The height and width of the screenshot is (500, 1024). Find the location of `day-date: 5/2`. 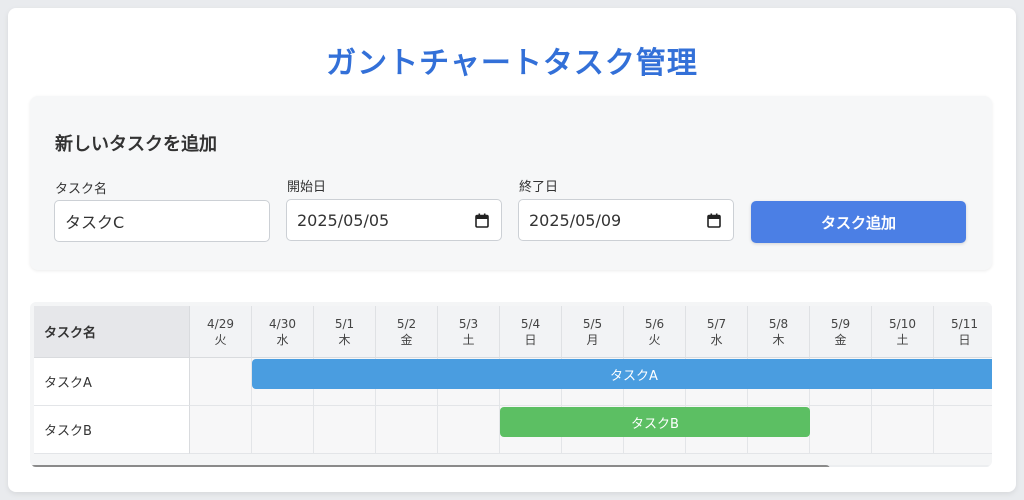

day-date: 5/2 is located at coordinates (406, 324).